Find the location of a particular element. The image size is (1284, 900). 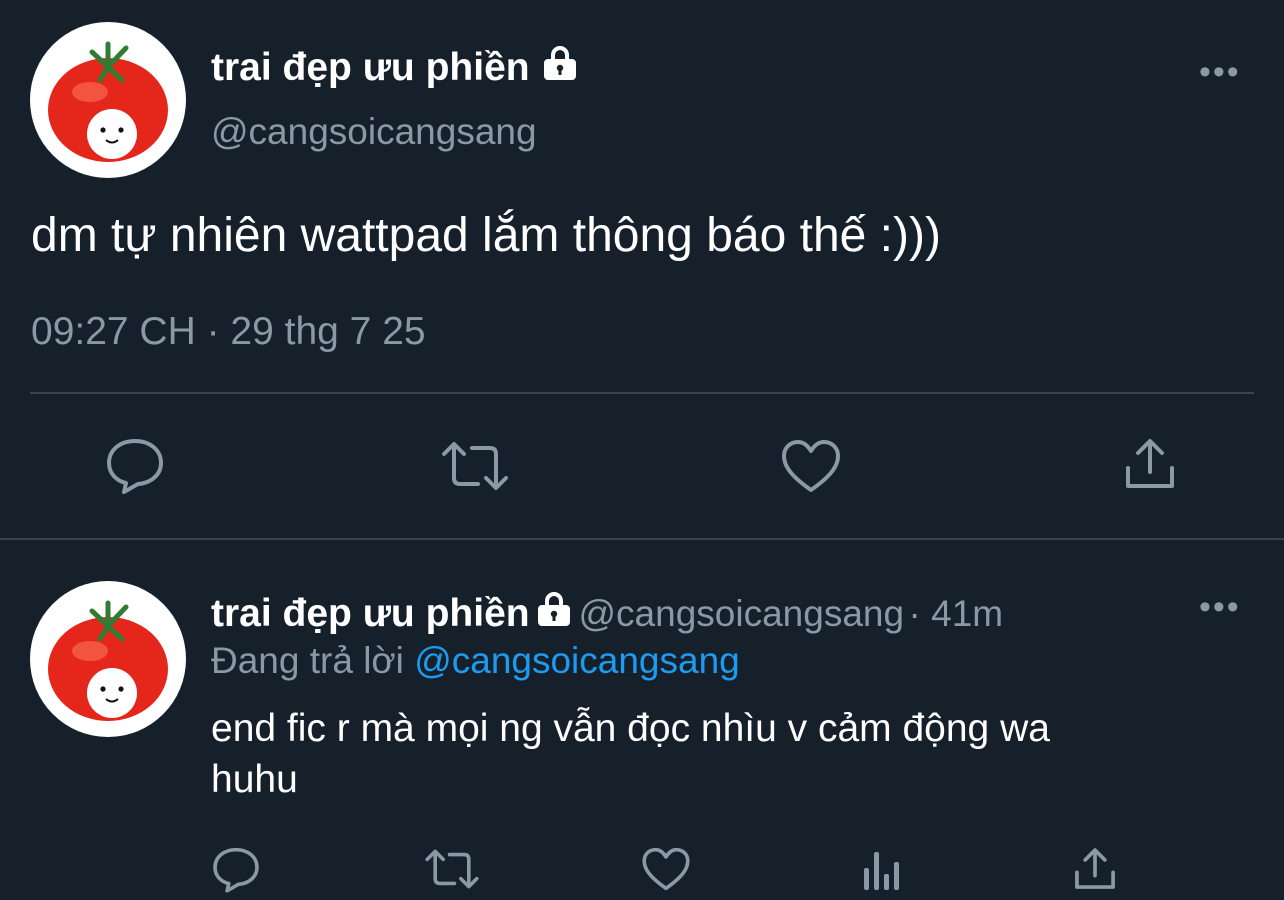

replying-to-link: @cangsoicangsang is located at coordinates (577, 660).